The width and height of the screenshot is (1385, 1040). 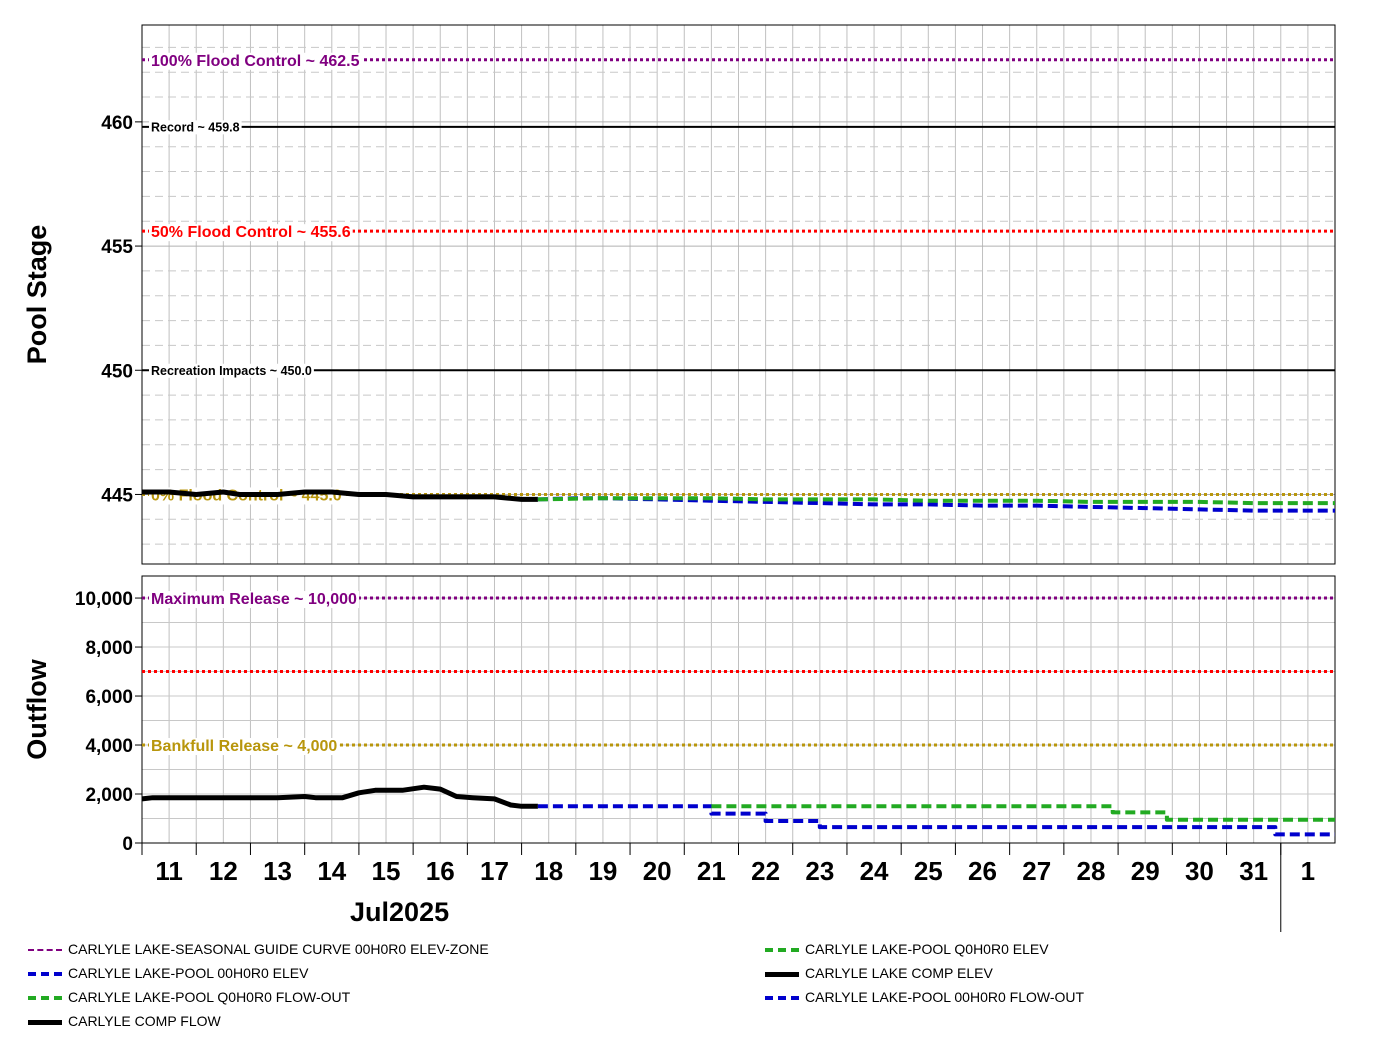 I want to click on y-axis-title: Pool Stage, so click(x=37, y=295).